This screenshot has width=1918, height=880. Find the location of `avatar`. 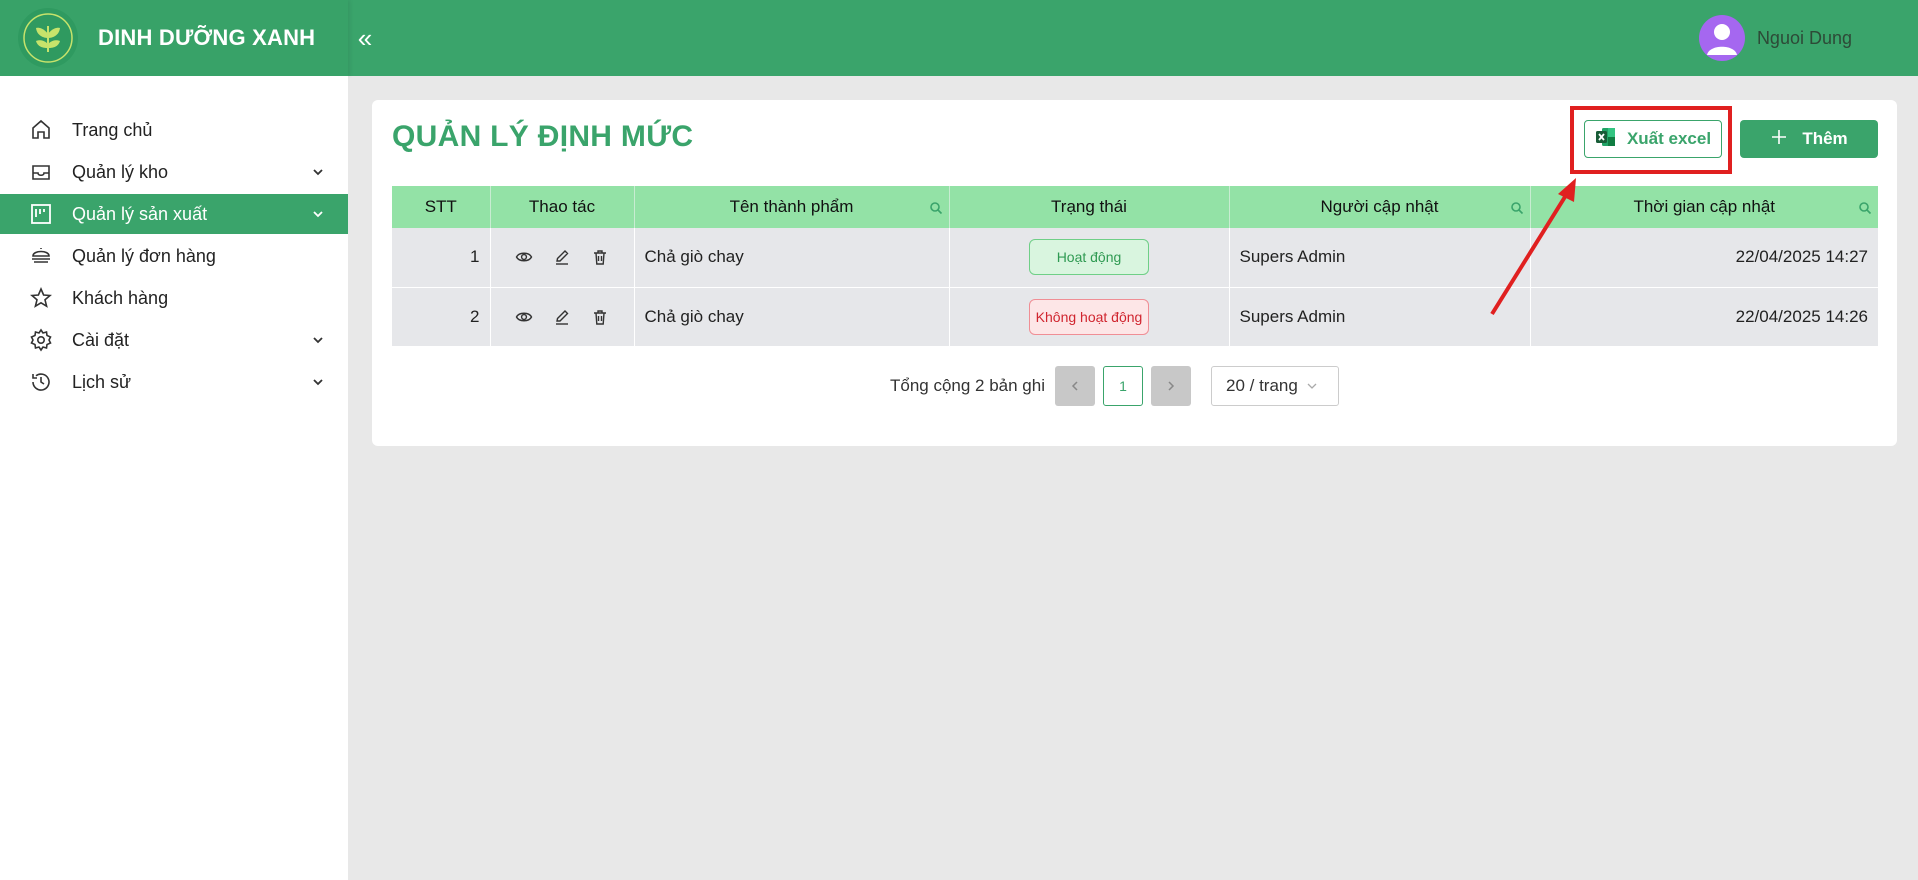

avatar is located at coordinates (1721, 38).